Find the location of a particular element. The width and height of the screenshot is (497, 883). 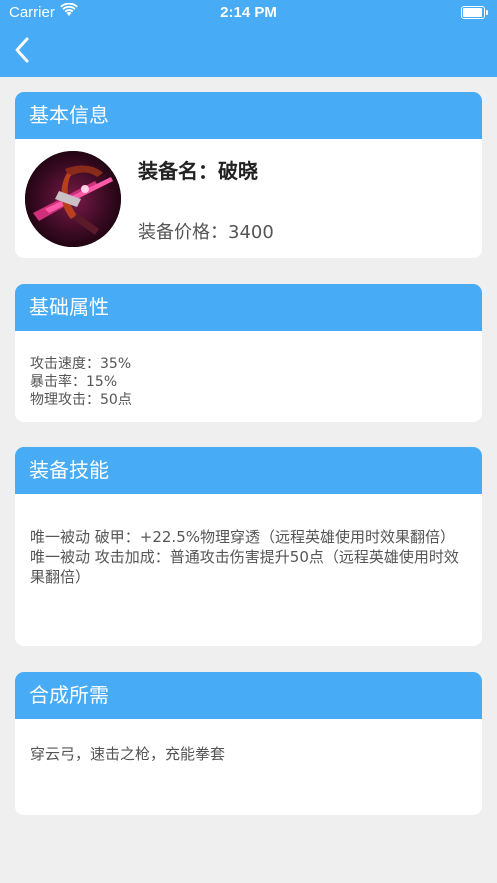

item-name: 装备名：破晓 is located at coordinates (198, 169).